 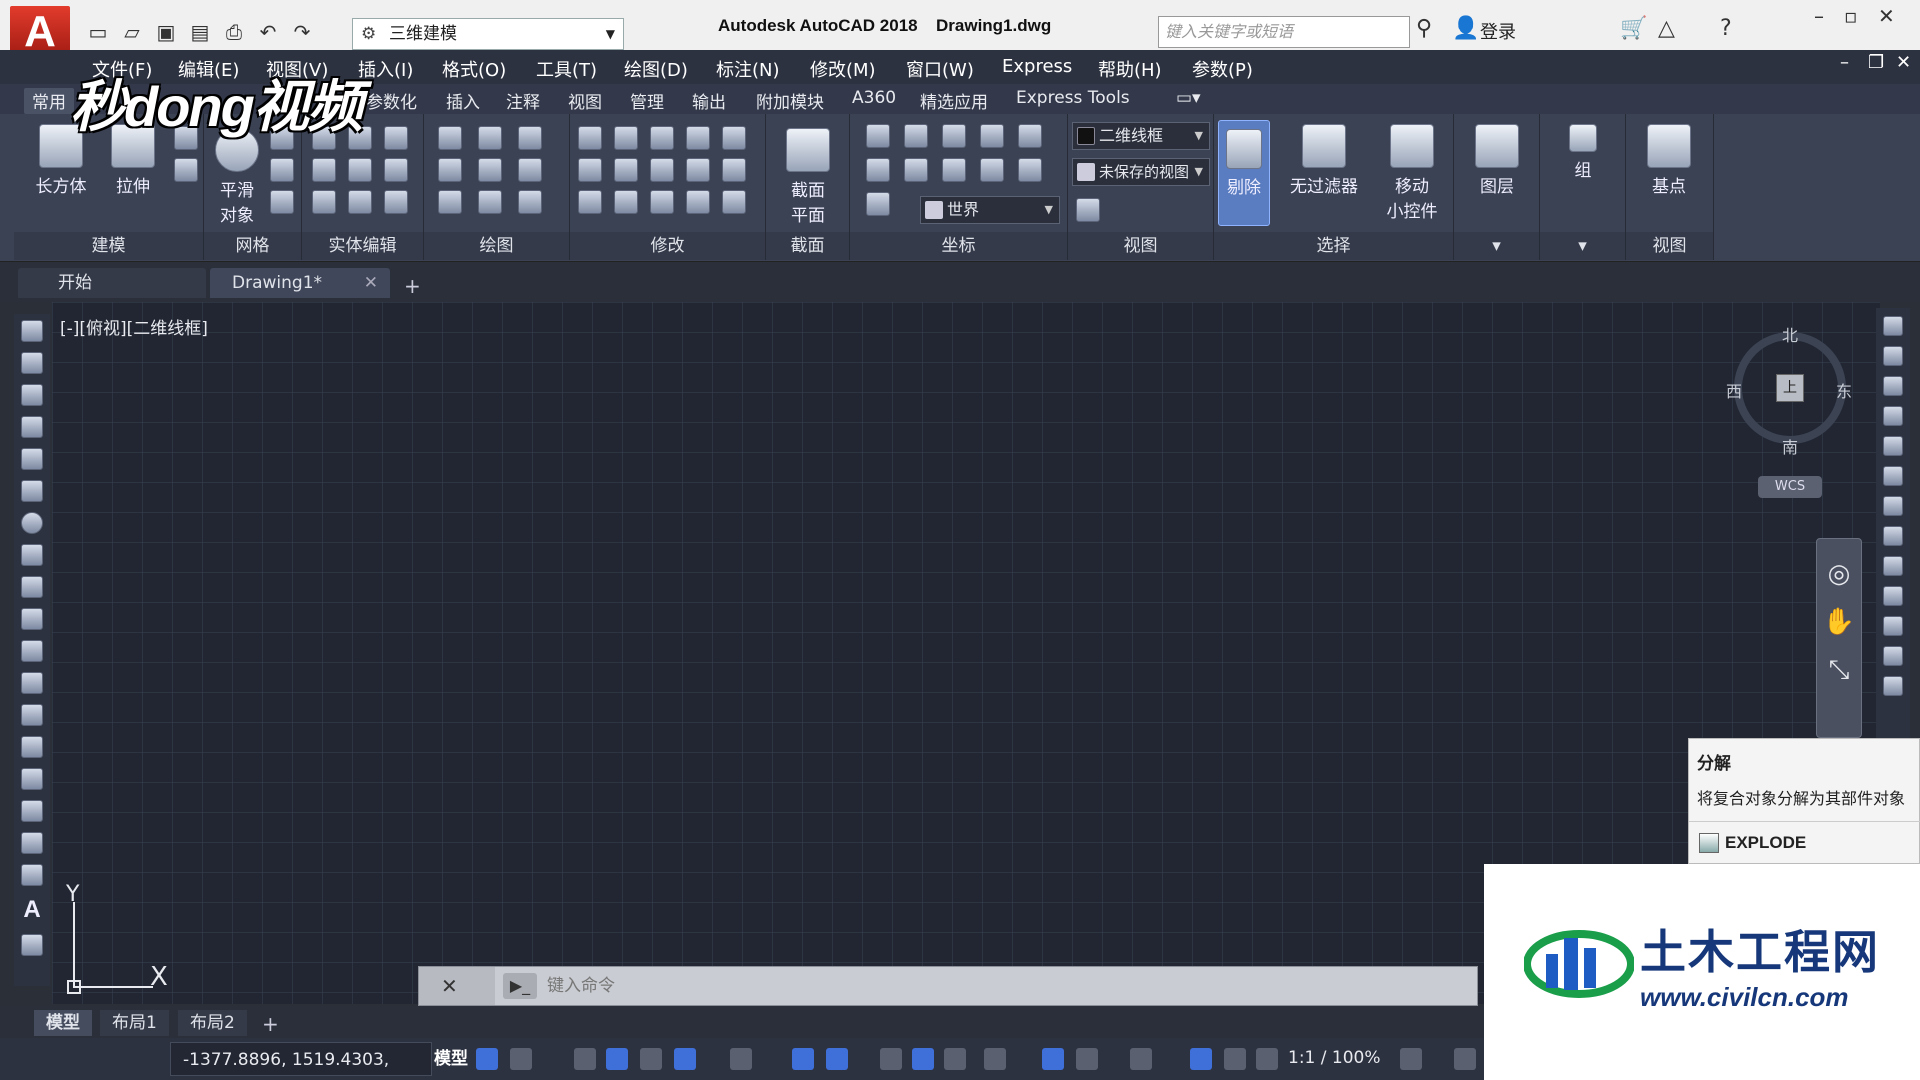 What do you see at coordinates (488, 34) in the screenshot?
I see `workspace-dropdown: ⚙ 三维建模 ▼` at bounding box center [488, 34].